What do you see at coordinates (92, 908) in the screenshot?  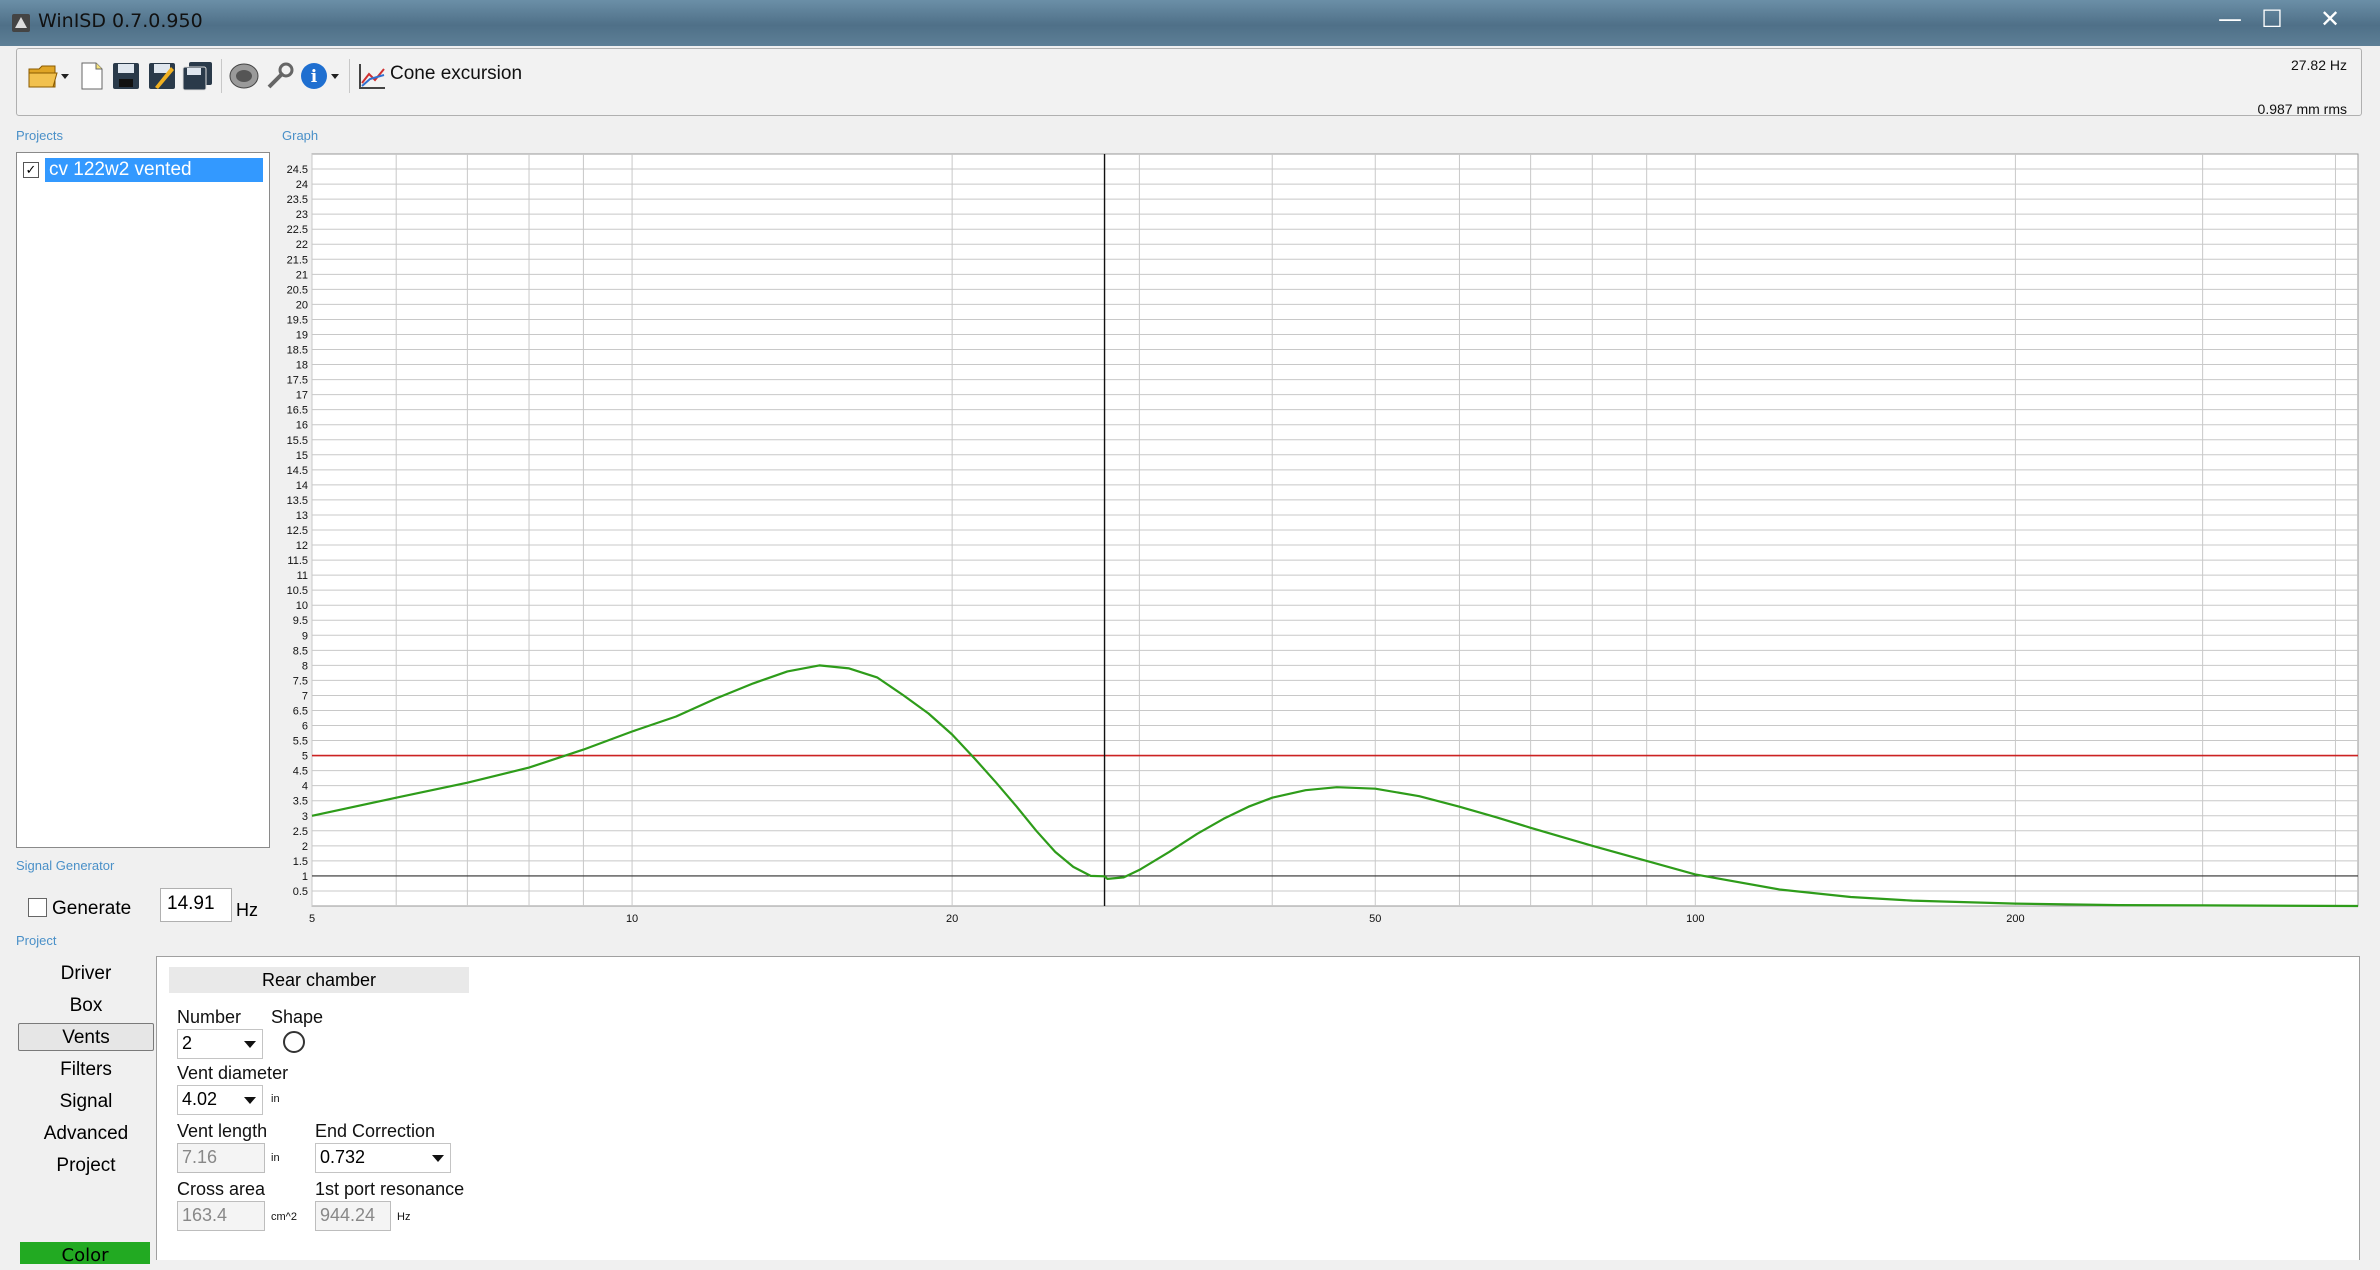 I see `generate-label: Generate` at bounding box center [92, 908].